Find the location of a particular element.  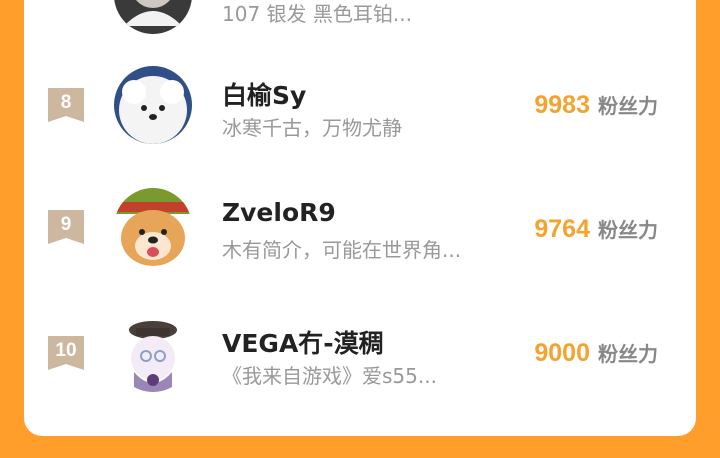

fans-value: 9983 is located at coordinates (562, 105).